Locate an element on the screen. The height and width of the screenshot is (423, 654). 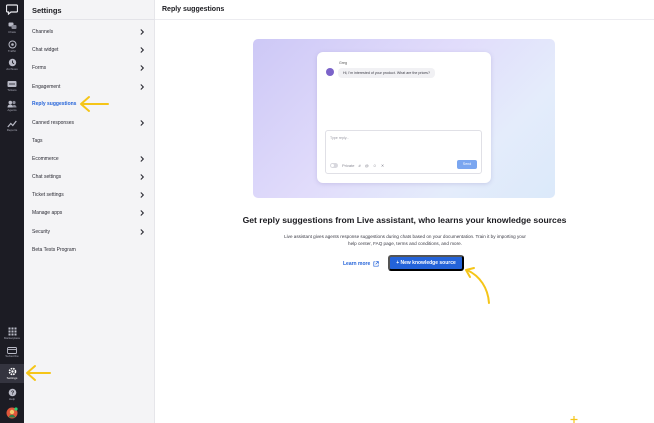
private-toggle-icon is located at coordinates (334, 165).